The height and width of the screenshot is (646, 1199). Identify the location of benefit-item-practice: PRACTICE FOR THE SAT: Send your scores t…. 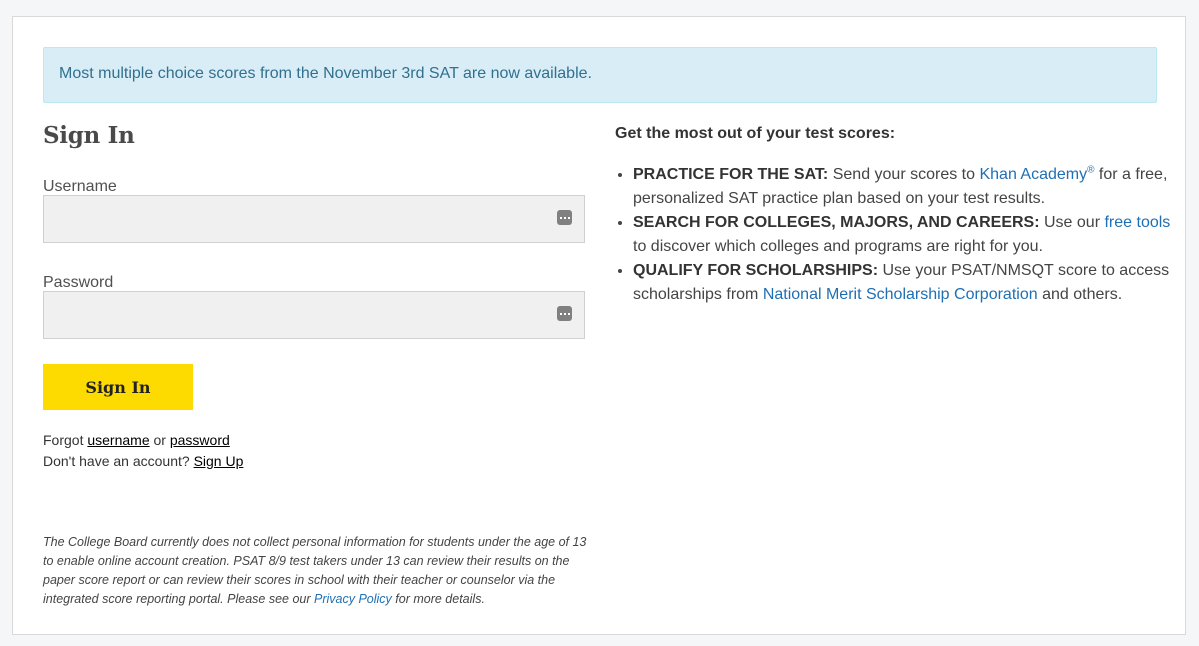
(904, 187).